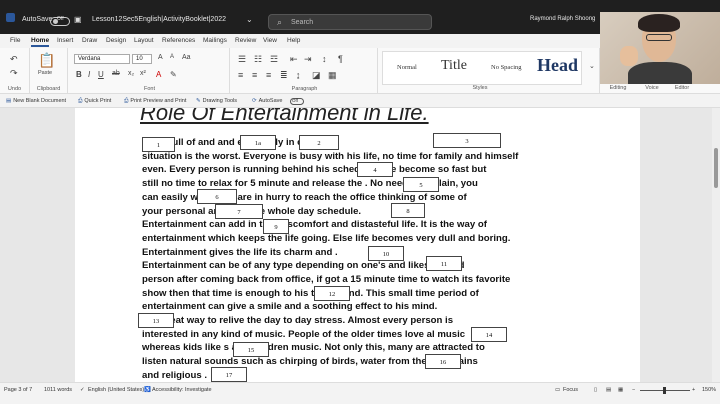 The image size is (720, 404). Describe the element at coordinates (116, 390) in the screenshot. I see `language: English (United States)` at that location.